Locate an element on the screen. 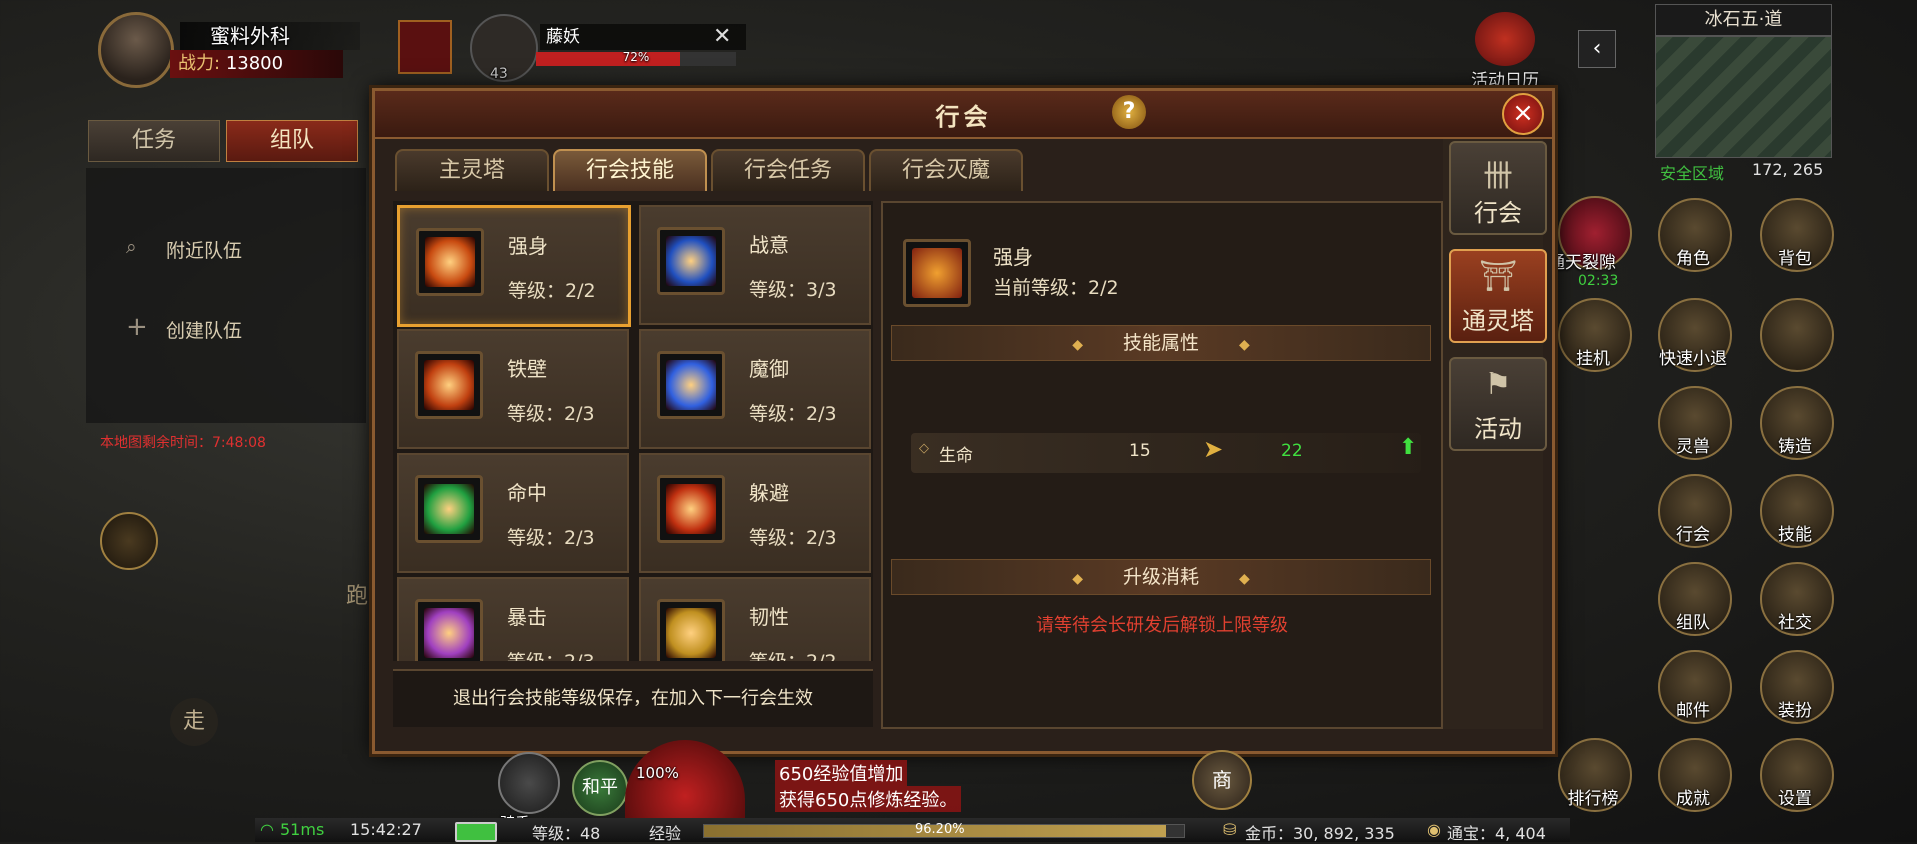 This screenshot has width=1917, height=844. customer-service-icon is located at coordinates (129, 541).